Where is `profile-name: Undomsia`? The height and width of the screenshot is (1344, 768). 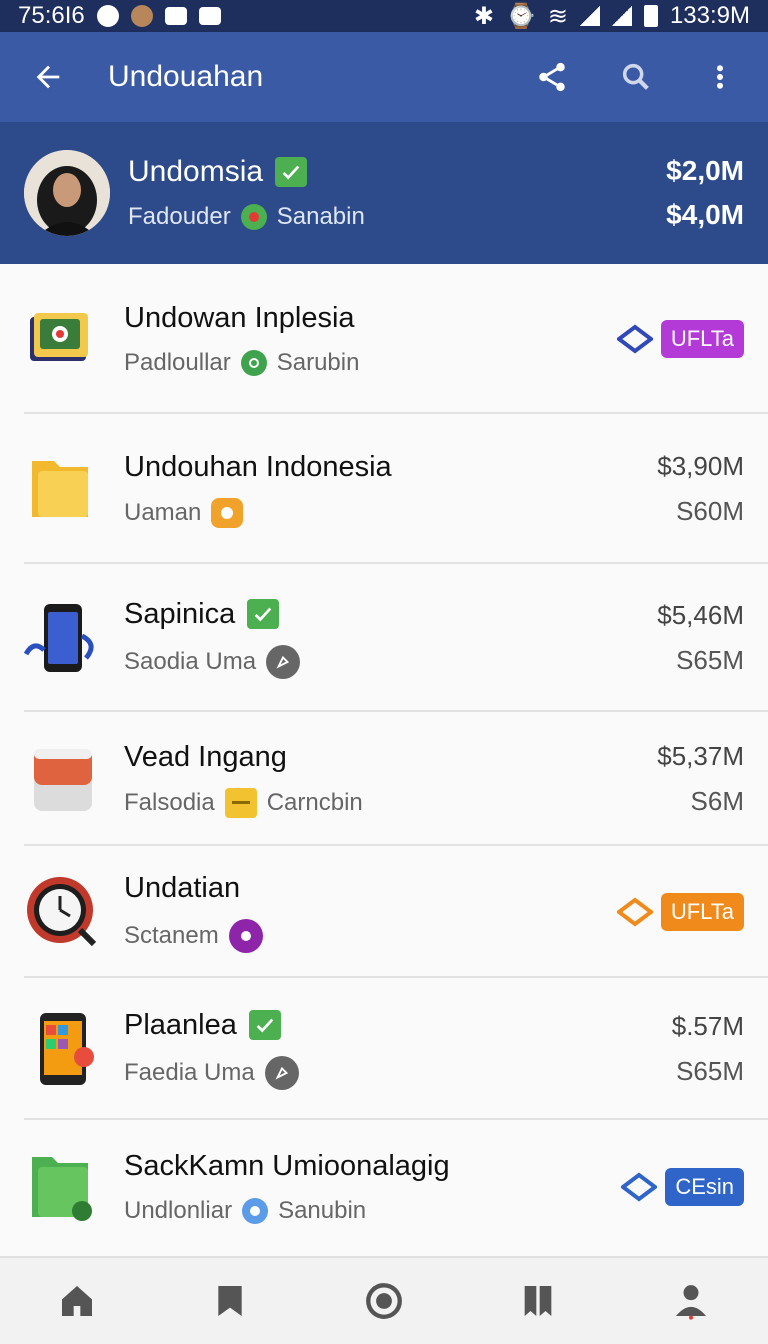 profile-name: Undomsia is located at coordinates (196, 171).